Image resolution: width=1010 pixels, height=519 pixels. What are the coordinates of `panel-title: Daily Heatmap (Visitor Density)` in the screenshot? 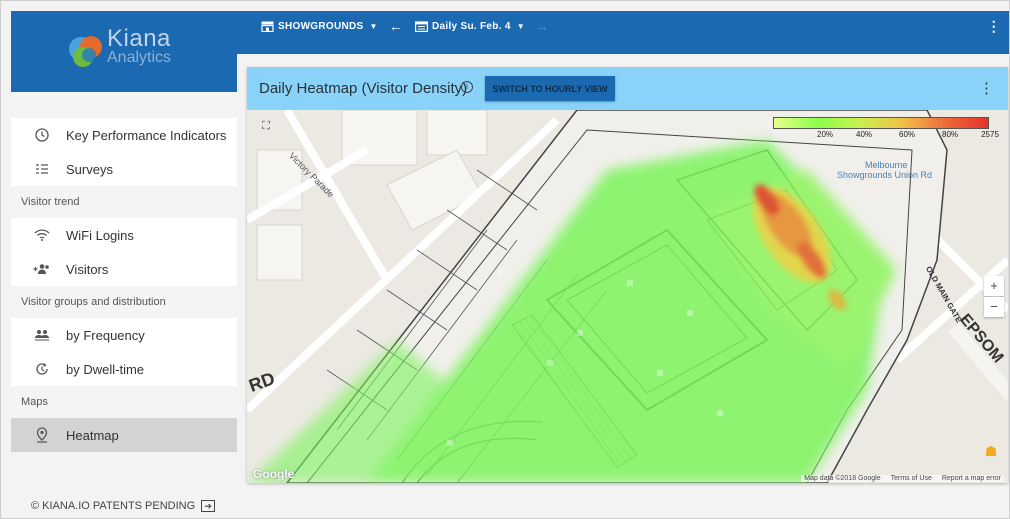 It's located at (363, 88).